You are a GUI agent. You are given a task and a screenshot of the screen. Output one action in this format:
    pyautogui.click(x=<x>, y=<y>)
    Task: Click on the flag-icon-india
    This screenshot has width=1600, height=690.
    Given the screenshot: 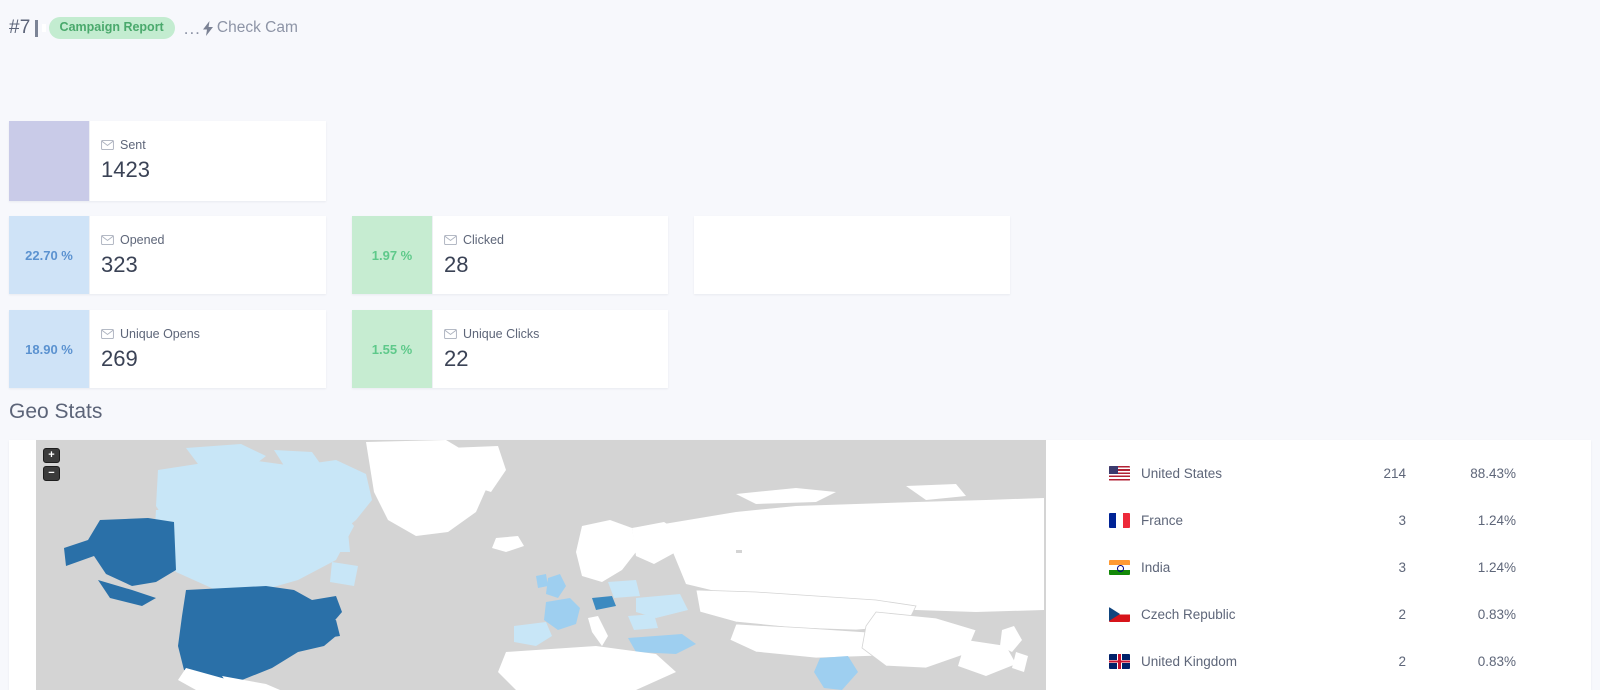 What is the action you would take?
    pyautogui.click(x=1119, y=567)
    